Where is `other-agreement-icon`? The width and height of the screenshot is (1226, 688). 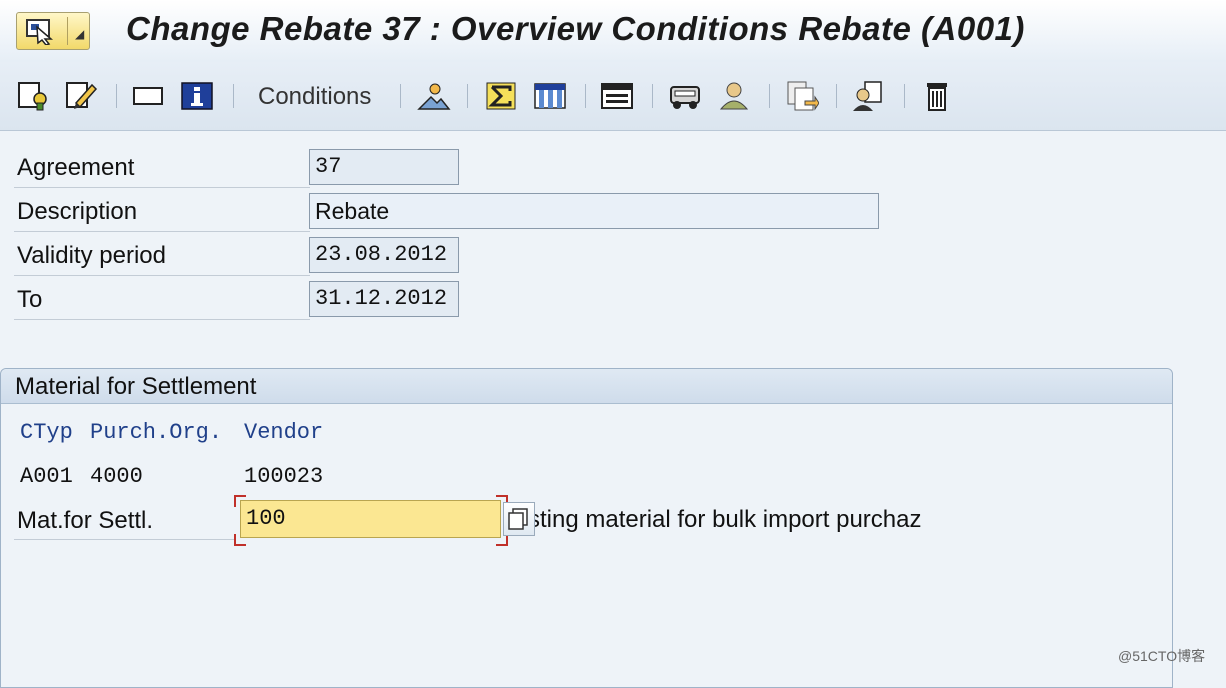
other-agreement-icon is located at coordinates (33, 96).